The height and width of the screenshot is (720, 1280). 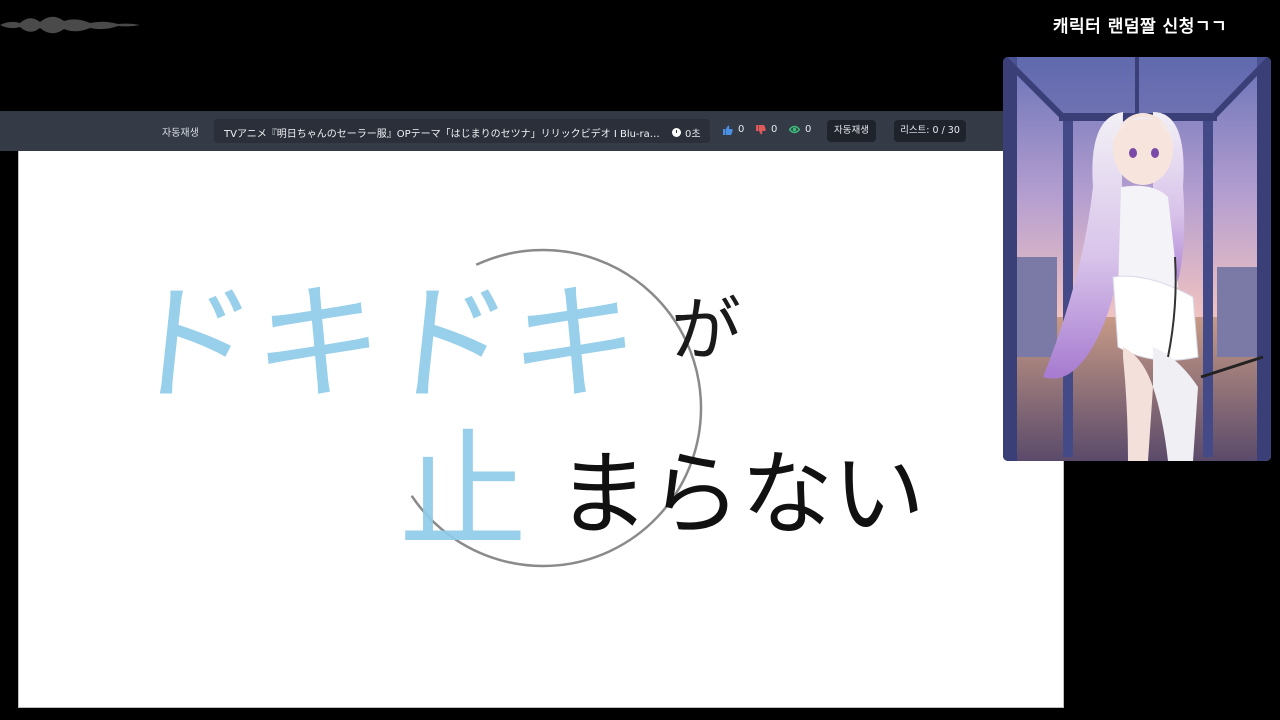 What do you see at coordinates (1140, 27) in the screenshot?
I see `side-title: 캐릭터 랜덤짤 신청ㄱㄱ` at bounding box center [1140, 27].